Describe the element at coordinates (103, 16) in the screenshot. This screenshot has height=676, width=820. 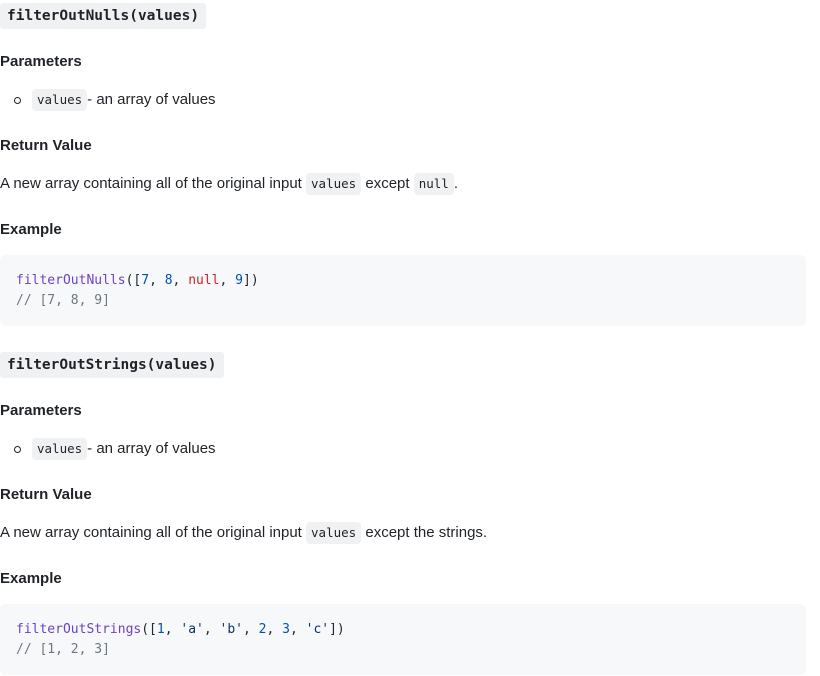
I see `function-heading-filteroutnulls: filterOutNulls(values)` at that location.